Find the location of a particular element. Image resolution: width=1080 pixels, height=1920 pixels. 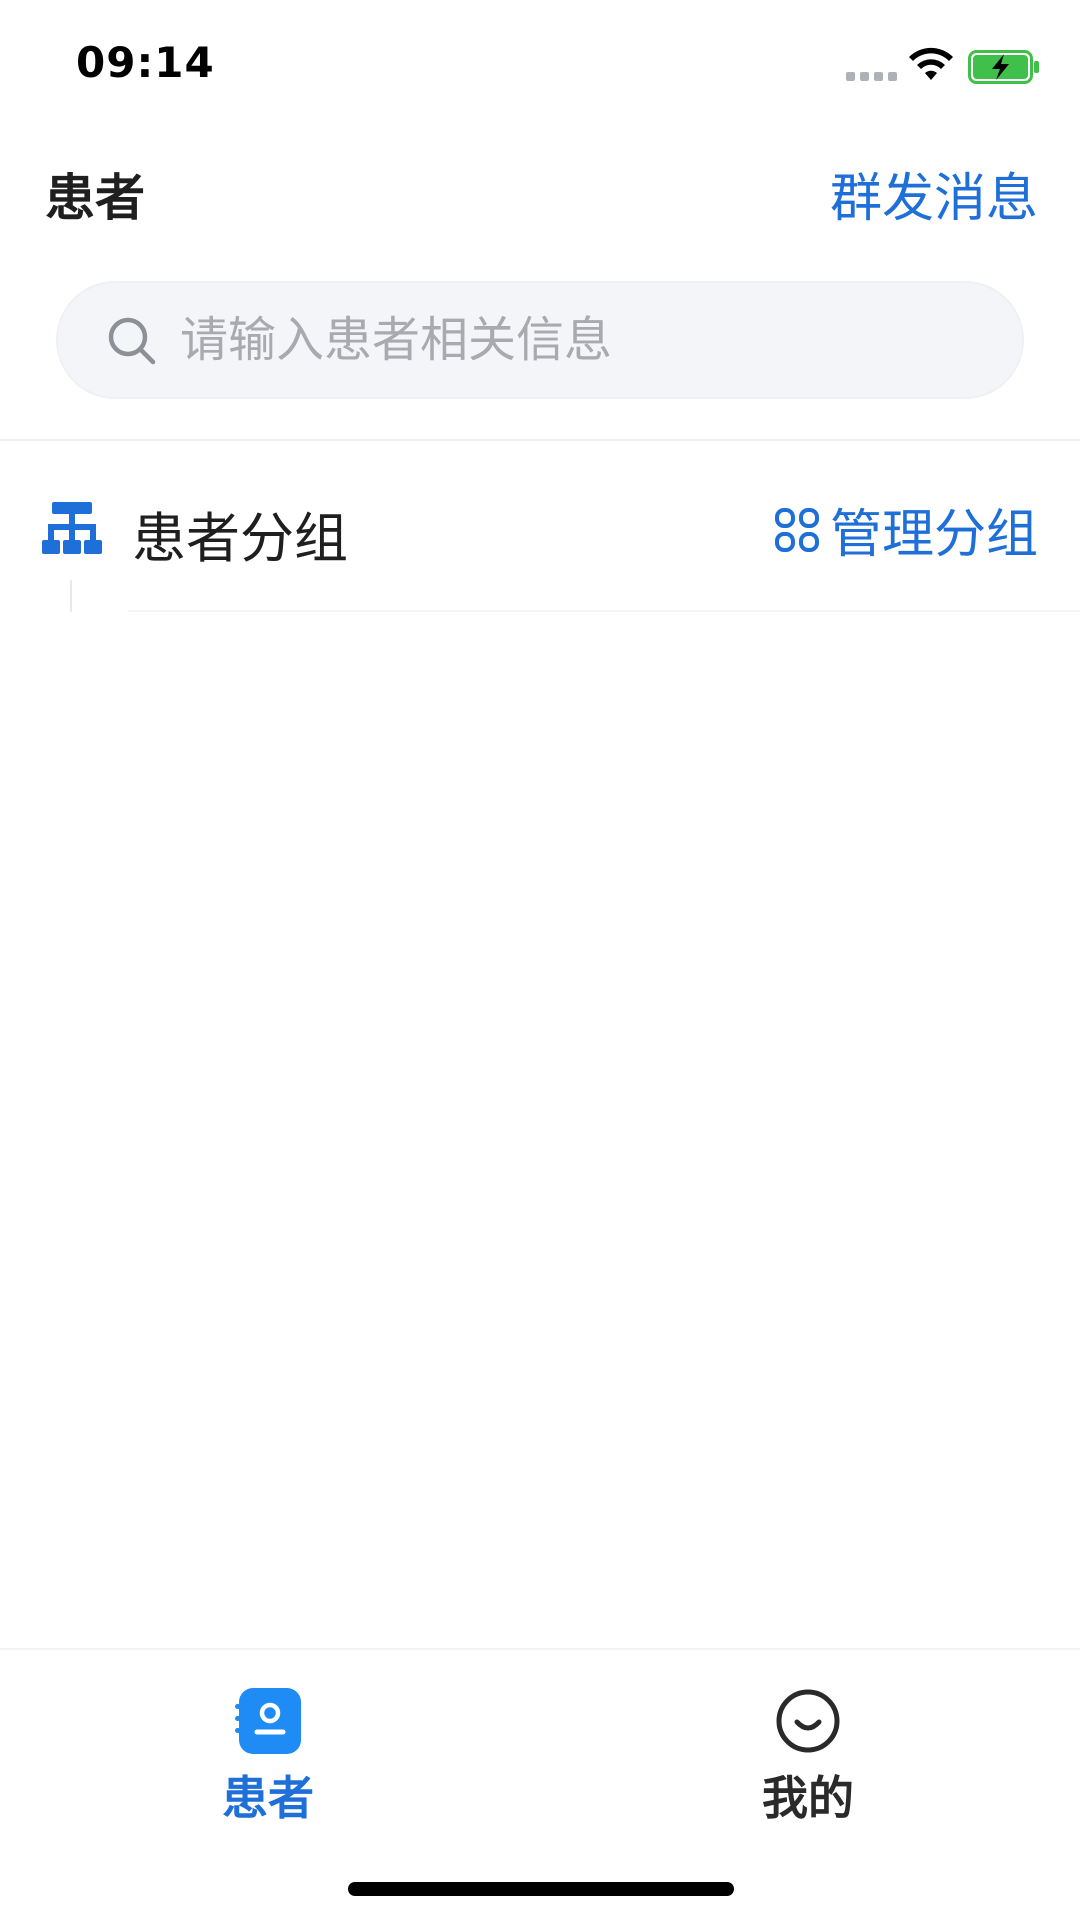

smile-icon is located at coordinates (808, 1721).